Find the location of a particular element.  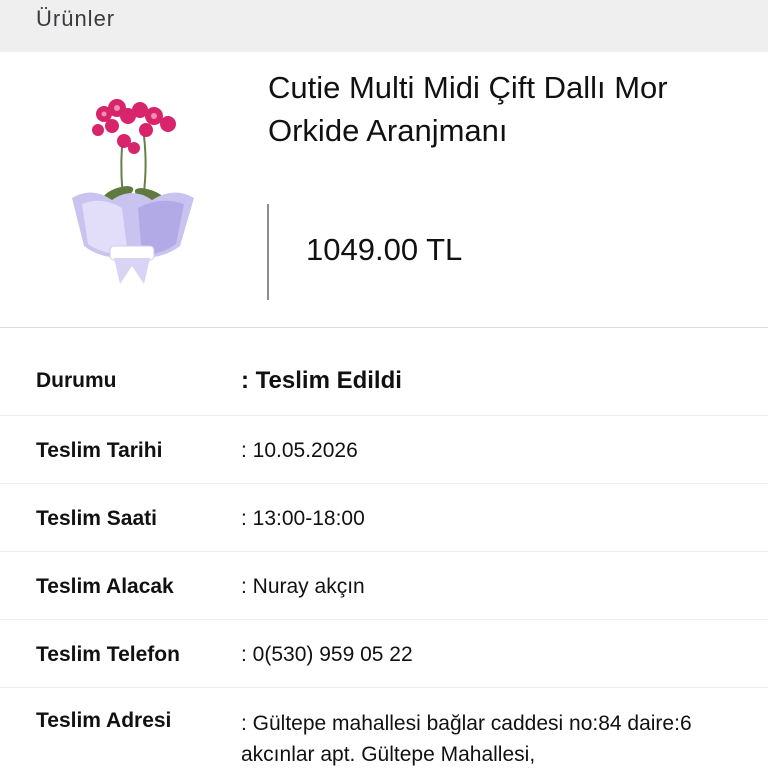

detail-row-status: Durumu : Teslim Edildi is located at coordinates (384, 382).